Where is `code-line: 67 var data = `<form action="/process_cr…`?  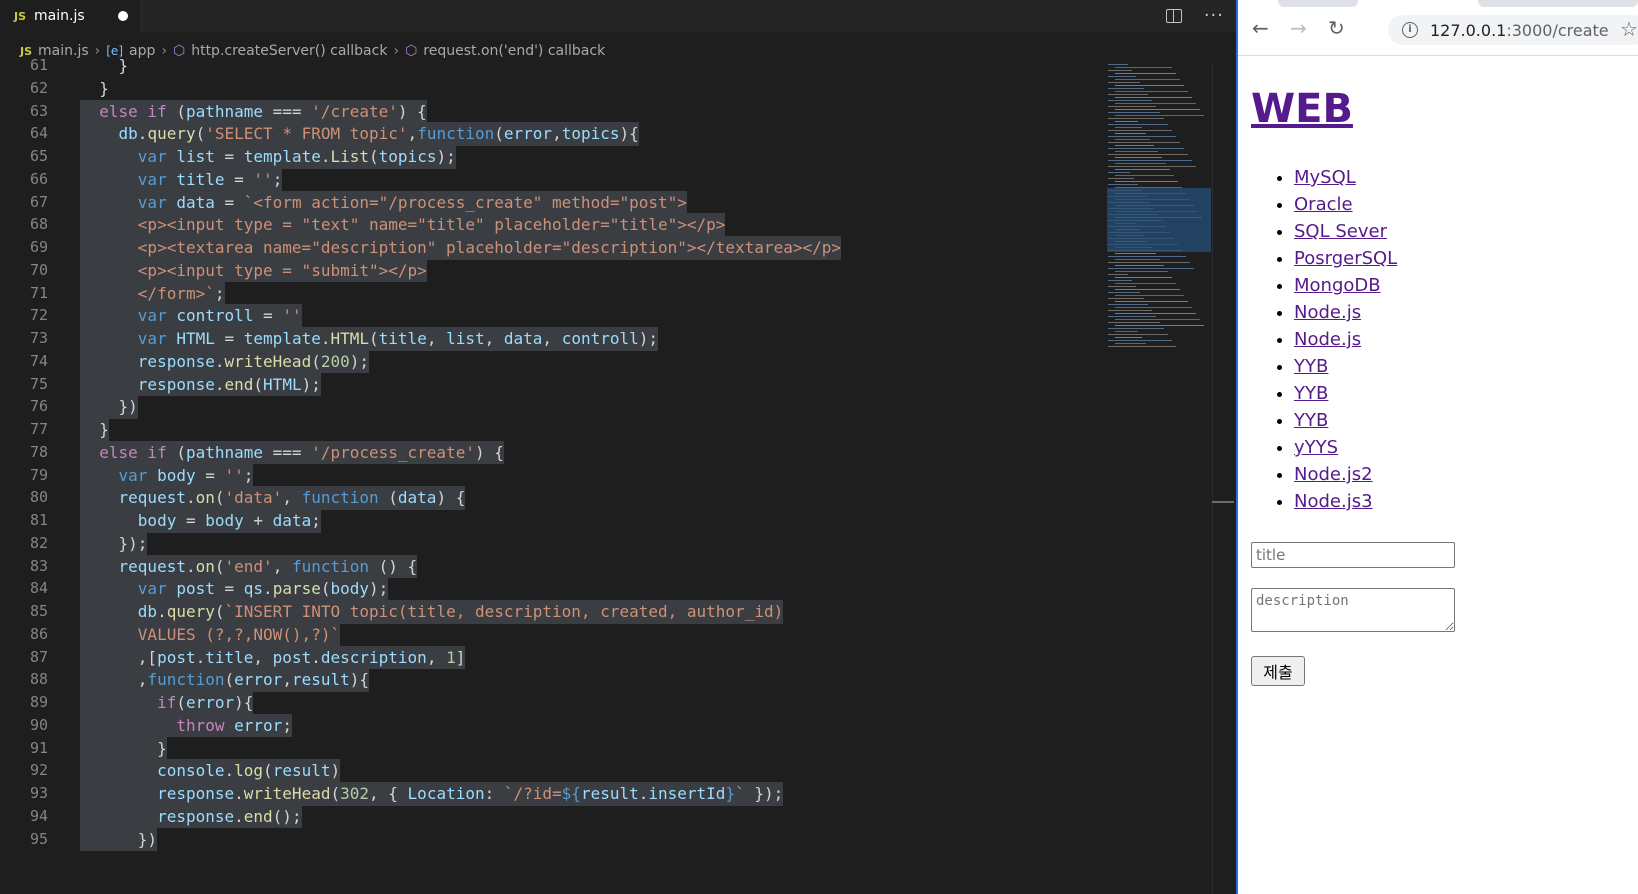 code-line: 67 var data = `<form action="/process_cr… is located at coordinates (550, 202).